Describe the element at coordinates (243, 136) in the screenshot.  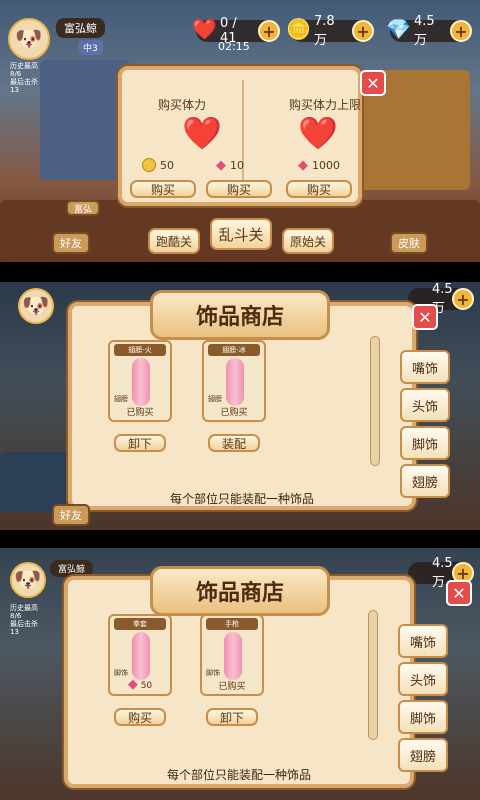
I see `divider` at that location.